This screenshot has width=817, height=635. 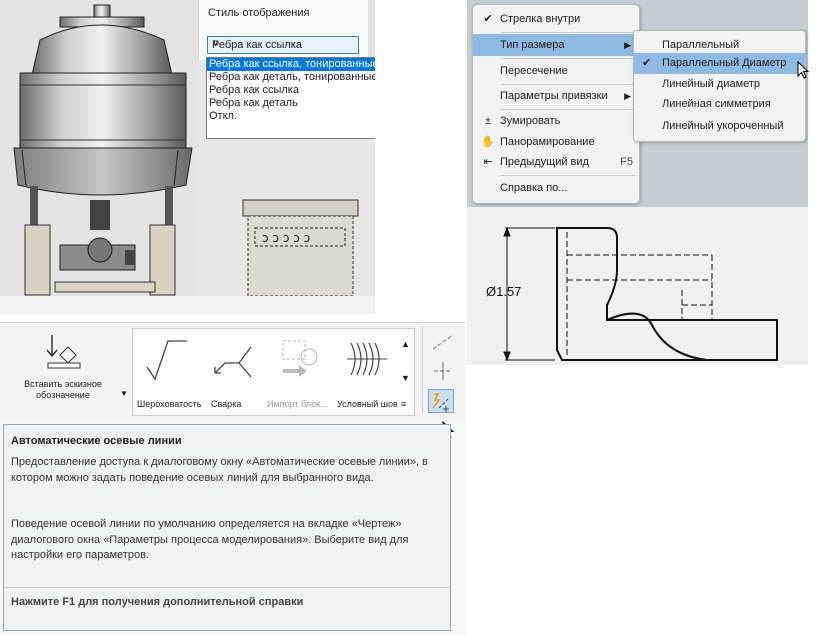 I want to click on menu-item-arrow-inside: ✔ Стрелка внутри, so click(x=556, y=19).